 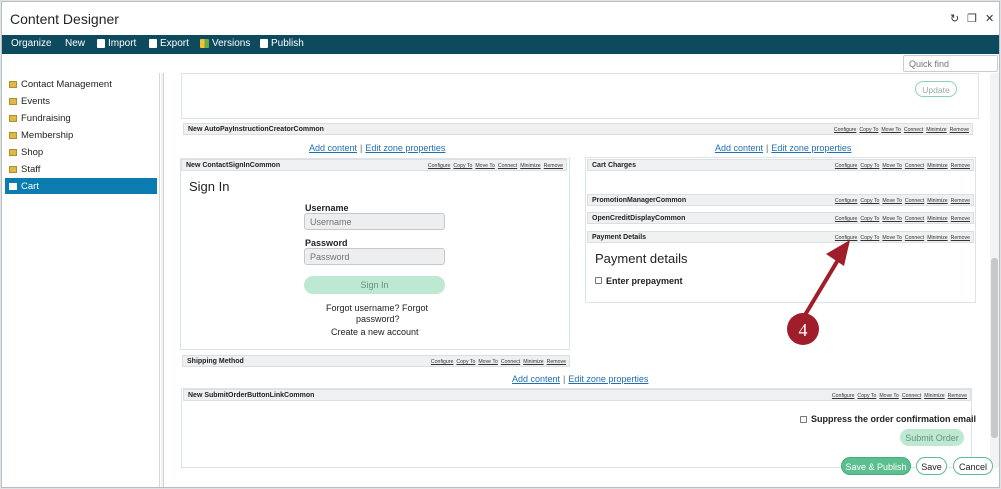 I want to click on sidebar-item-membership: Membership, so click(x=81, y=135).